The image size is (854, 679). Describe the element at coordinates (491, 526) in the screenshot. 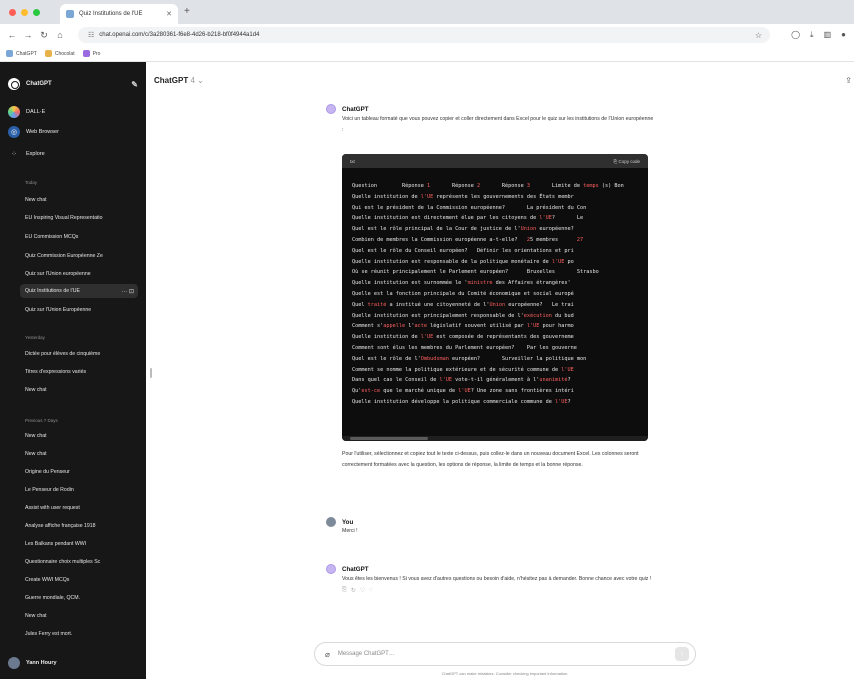

I see `user-message: You Merci !` at that location.